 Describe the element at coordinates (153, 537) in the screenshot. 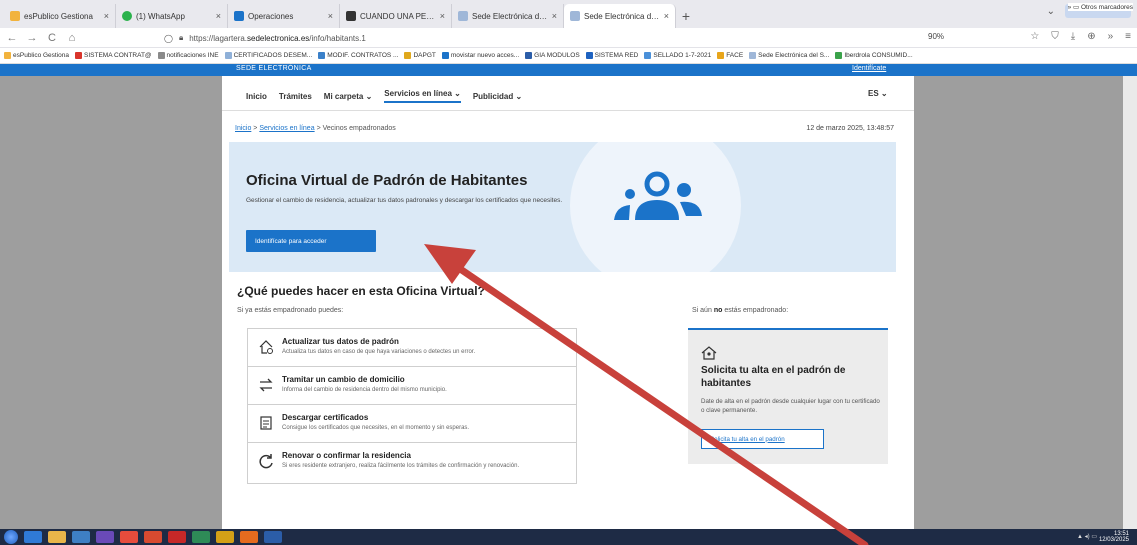

I see `powerpoint-icon` at that location.